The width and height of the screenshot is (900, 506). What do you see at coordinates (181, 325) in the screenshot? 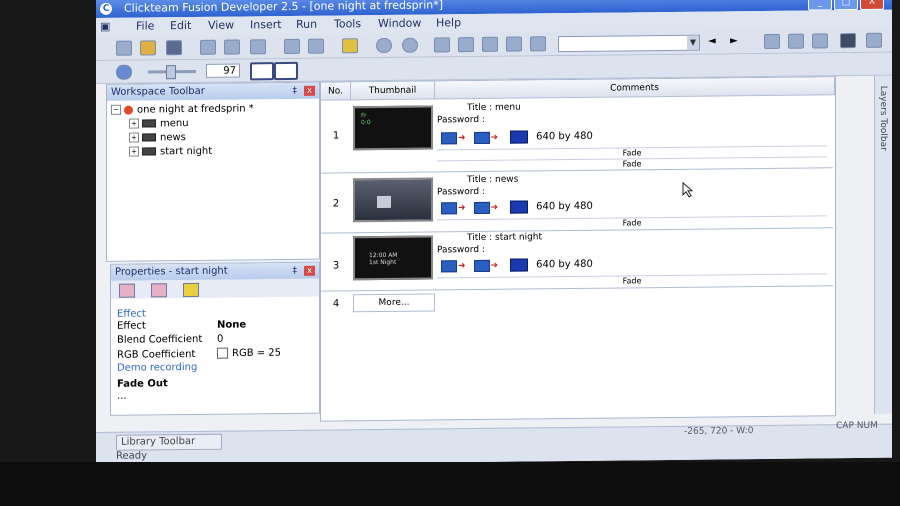
I see `prop-row-effect: Effect None` at bounding box center [181, 325].